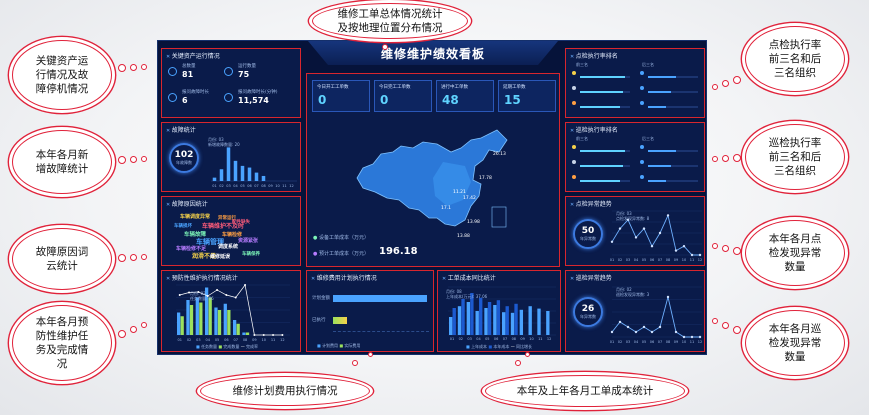  Describe the element at coordinates (184, 162) in the screenshot. I see `faults-total-label: 年故障数` at that location.